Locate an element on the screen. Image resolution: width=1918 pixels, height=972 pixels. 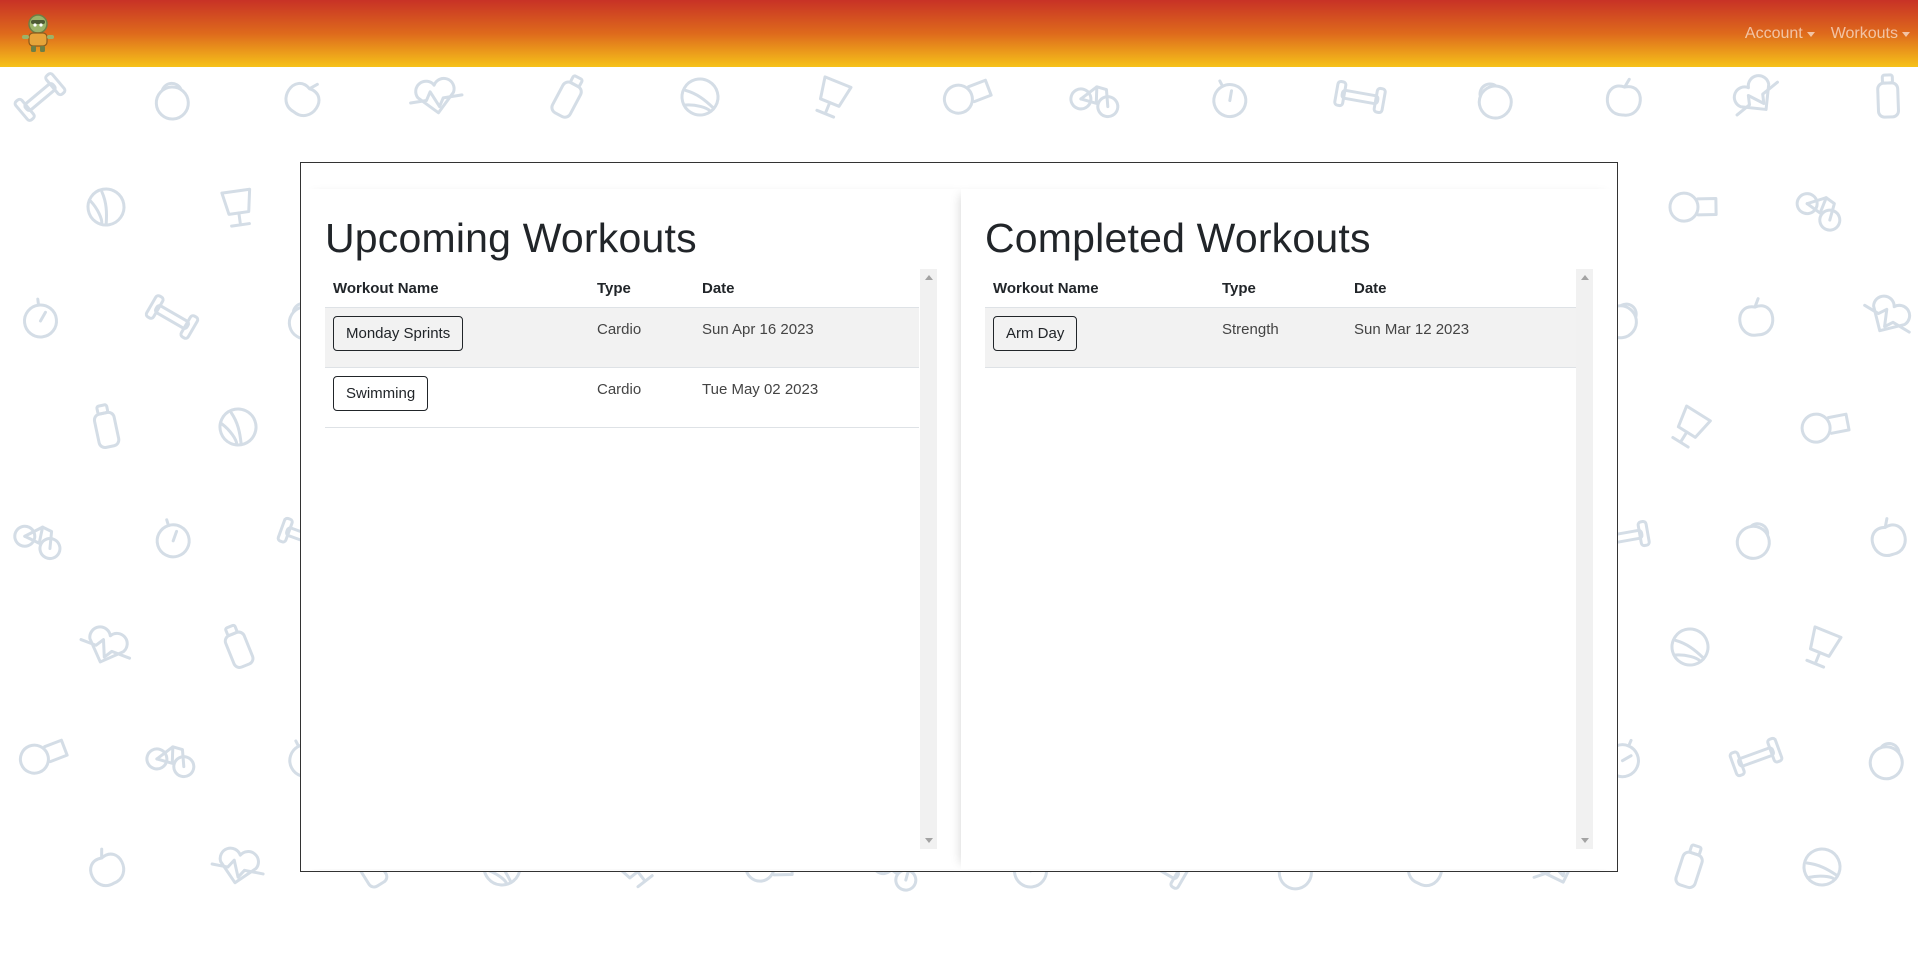
workout-name-cell: Arm Day is located at coordinates (1099, 337).